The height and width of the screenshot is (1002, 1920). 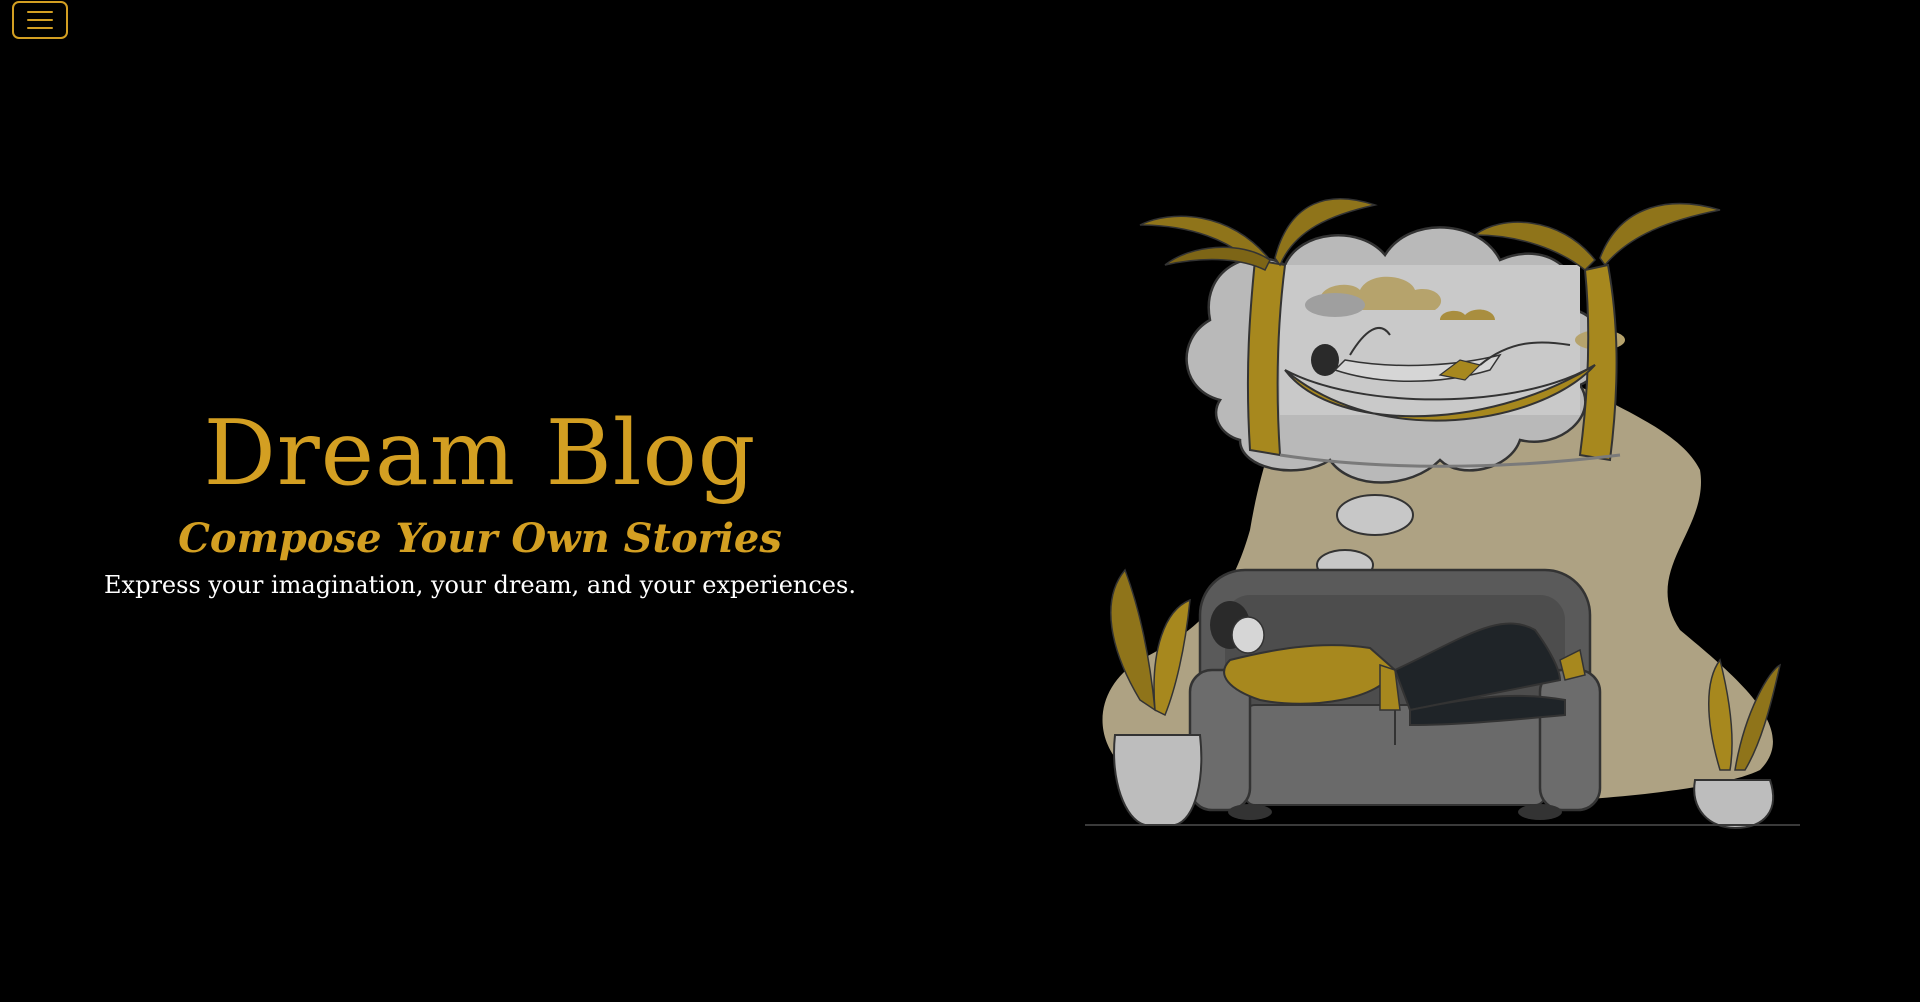 What do you see at coordinates (480, 538) in the screenshot?
I see `page-subtitle: Compose Your Own Stories` at bounding box center [480, 538].